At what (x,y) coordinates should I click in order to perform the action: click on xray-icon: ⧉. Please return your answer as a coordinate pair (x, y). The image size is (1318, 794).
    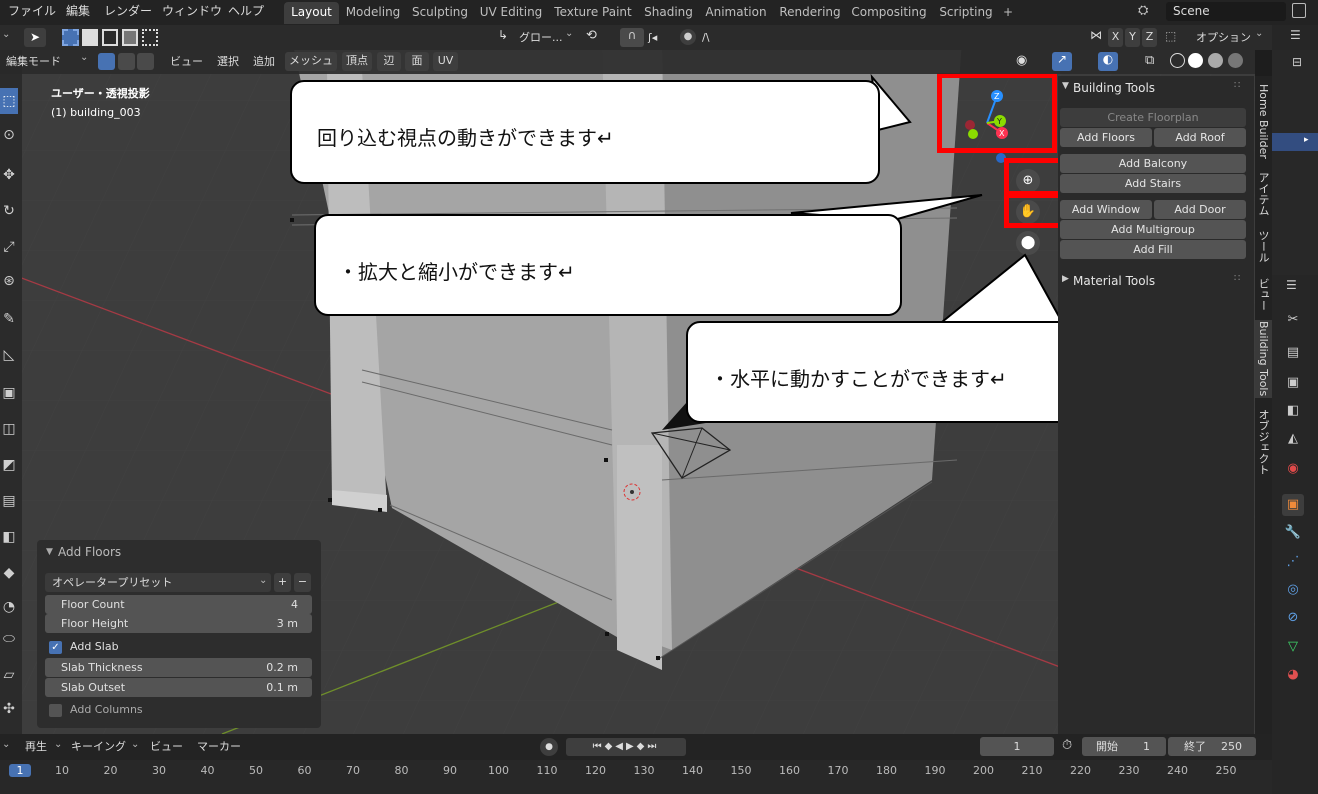
    Looking at the image, I should click on (1149, 60).